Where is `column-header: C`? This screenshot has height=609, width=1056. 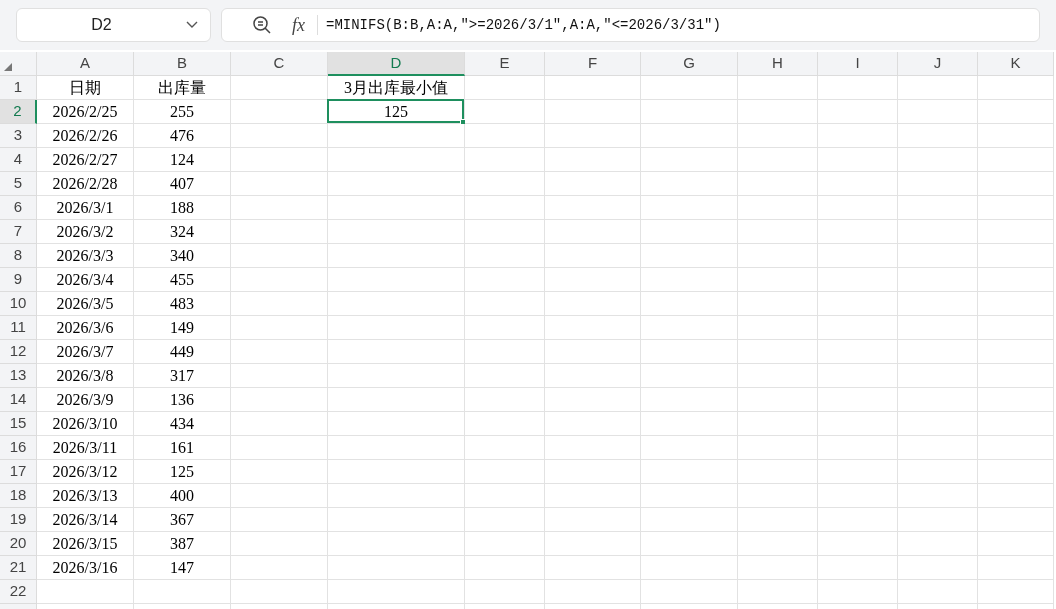
column-header: C is located at coordinates (279, 64).